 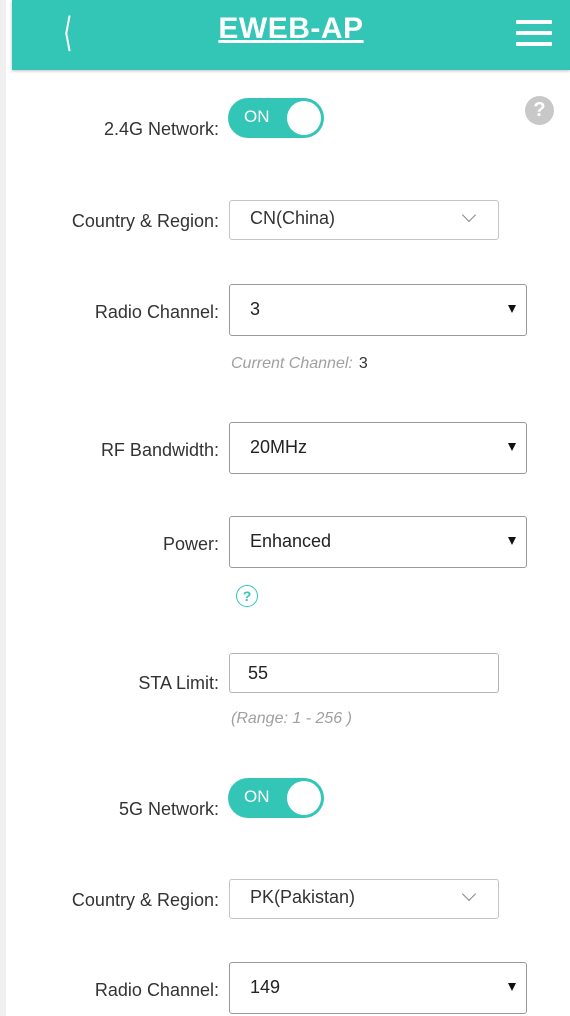 What do you see at coordinates (145, 900) in the screenshot?
I see `country-5g-label: Country & Region:` at bounding box center [145, 900].